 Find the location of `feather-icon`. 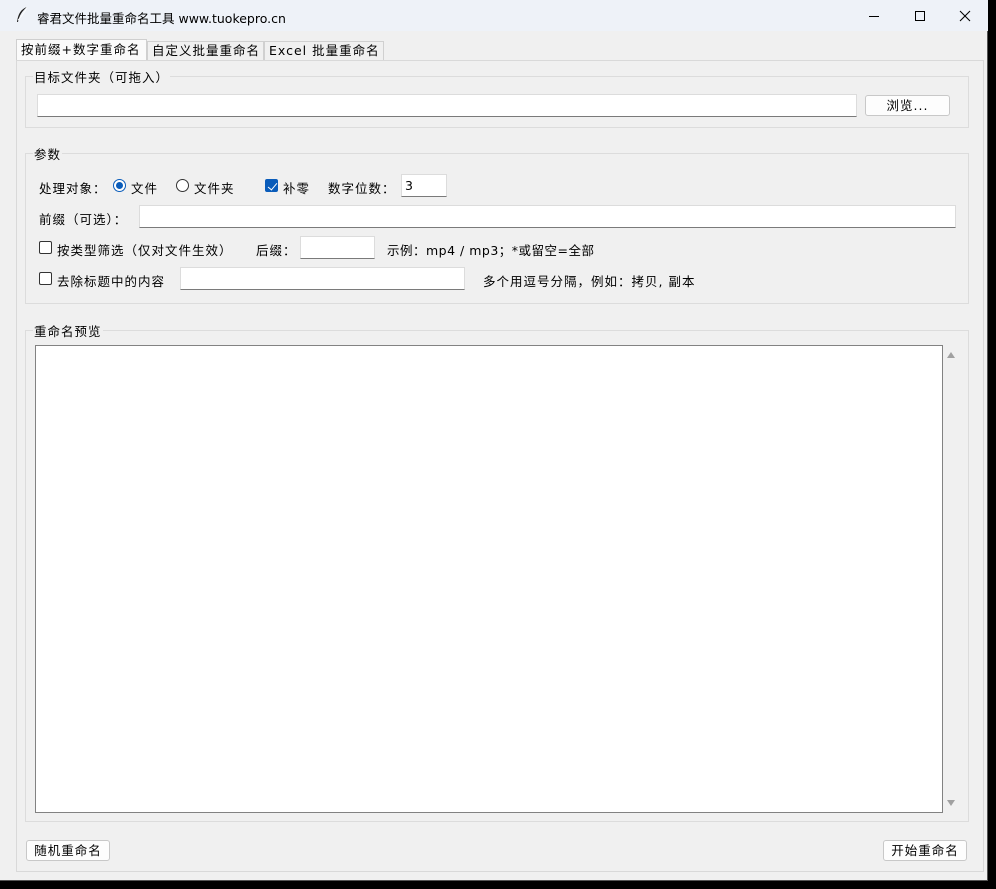

feather-icon is located at coordinates (22, 15).